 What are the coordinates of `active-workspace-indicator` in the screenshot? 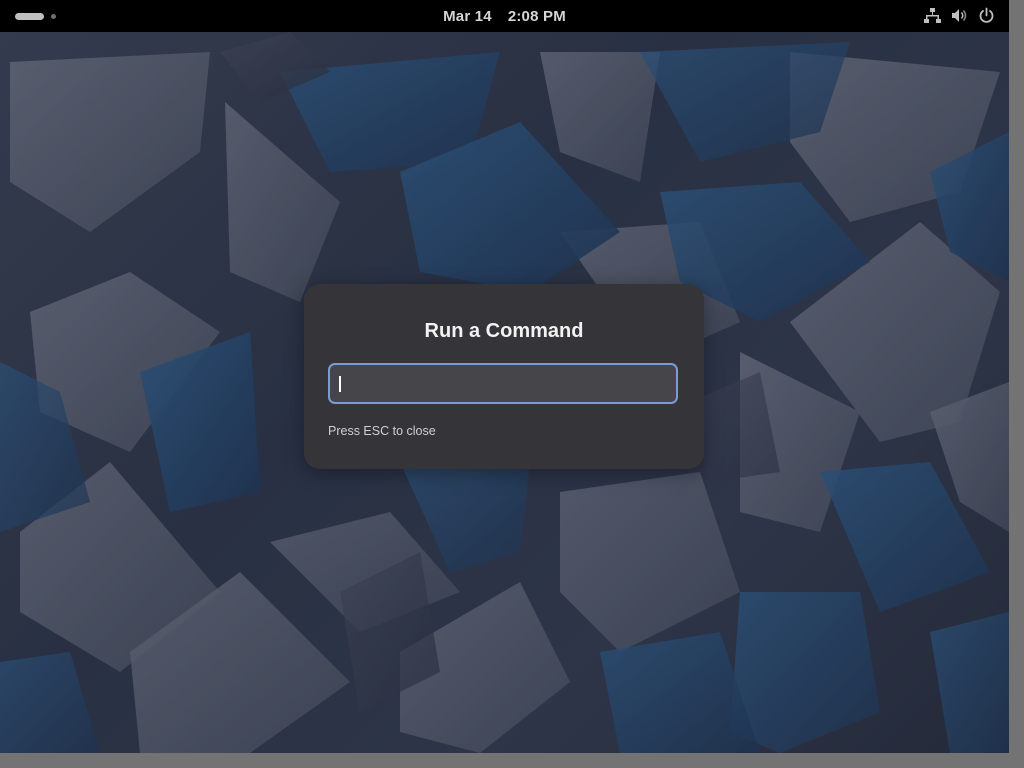 It's located at (29, 16).